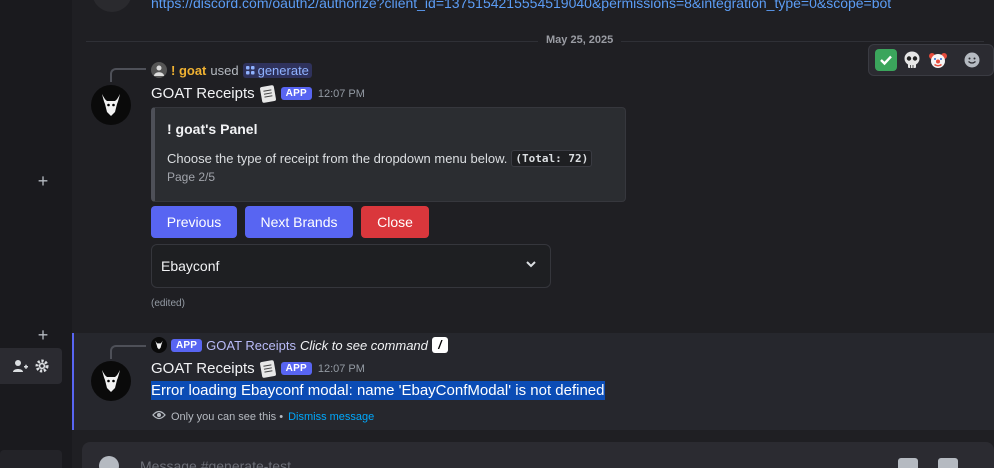 The width and height of the screenshot is (994, 468). What do you see at coordinates (535, 41) in the screenshot?
I see `date-divider` at bounding box center [535, 41].